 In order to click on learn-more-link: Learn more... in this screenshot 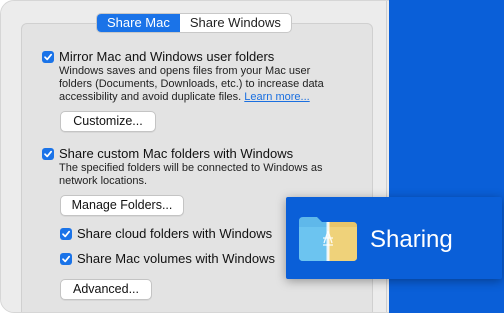, I will do `click(276, 97)`.